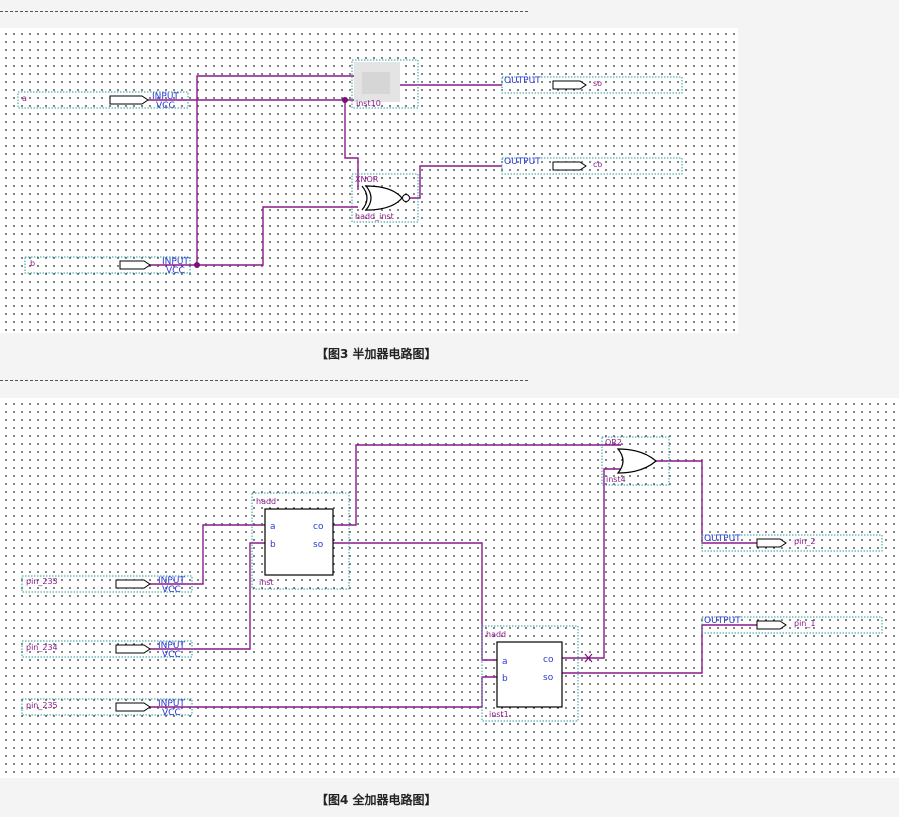  I want to click on output-pin-1-label: OUTPUT, so click(722, 621).